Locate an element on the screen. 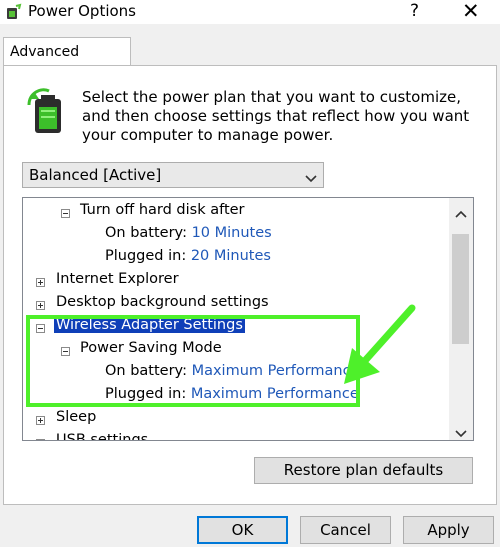  scroll-up-icon is located at coordinates (461, 214).